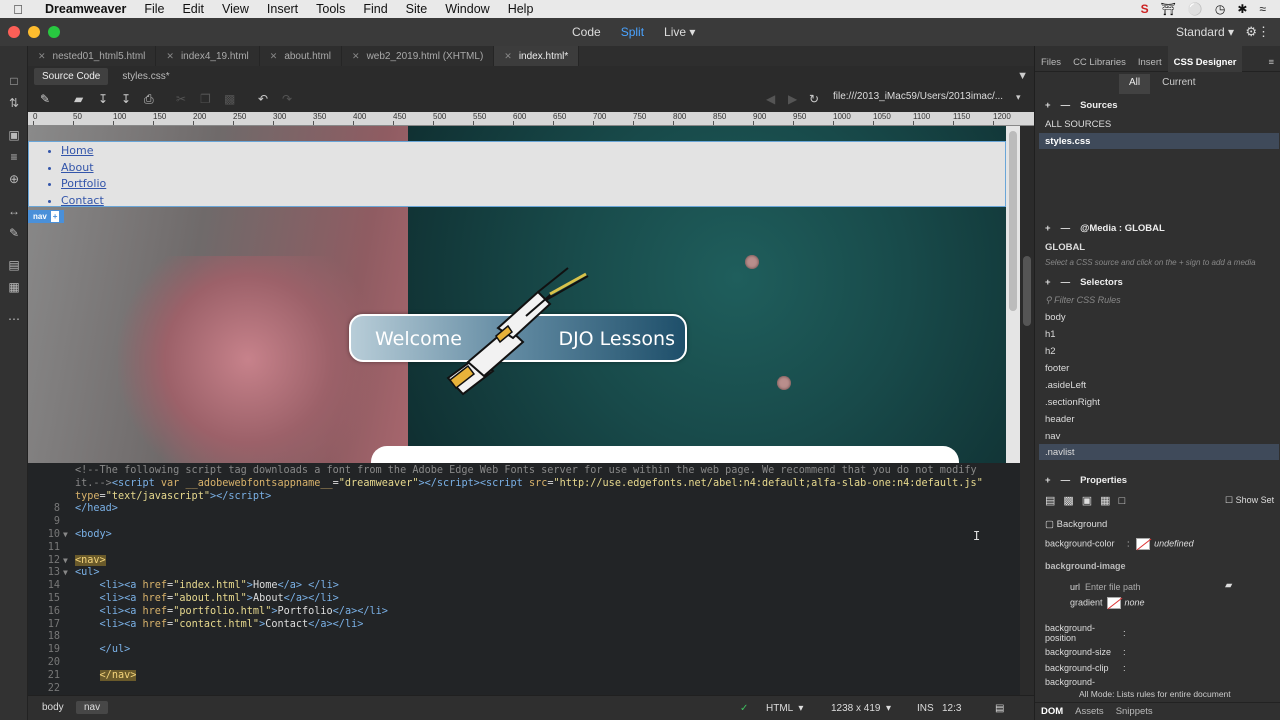 The height and width of the screenshot is (720, 1280). I want to click on expand-icon: ↔, so click(14, 213).